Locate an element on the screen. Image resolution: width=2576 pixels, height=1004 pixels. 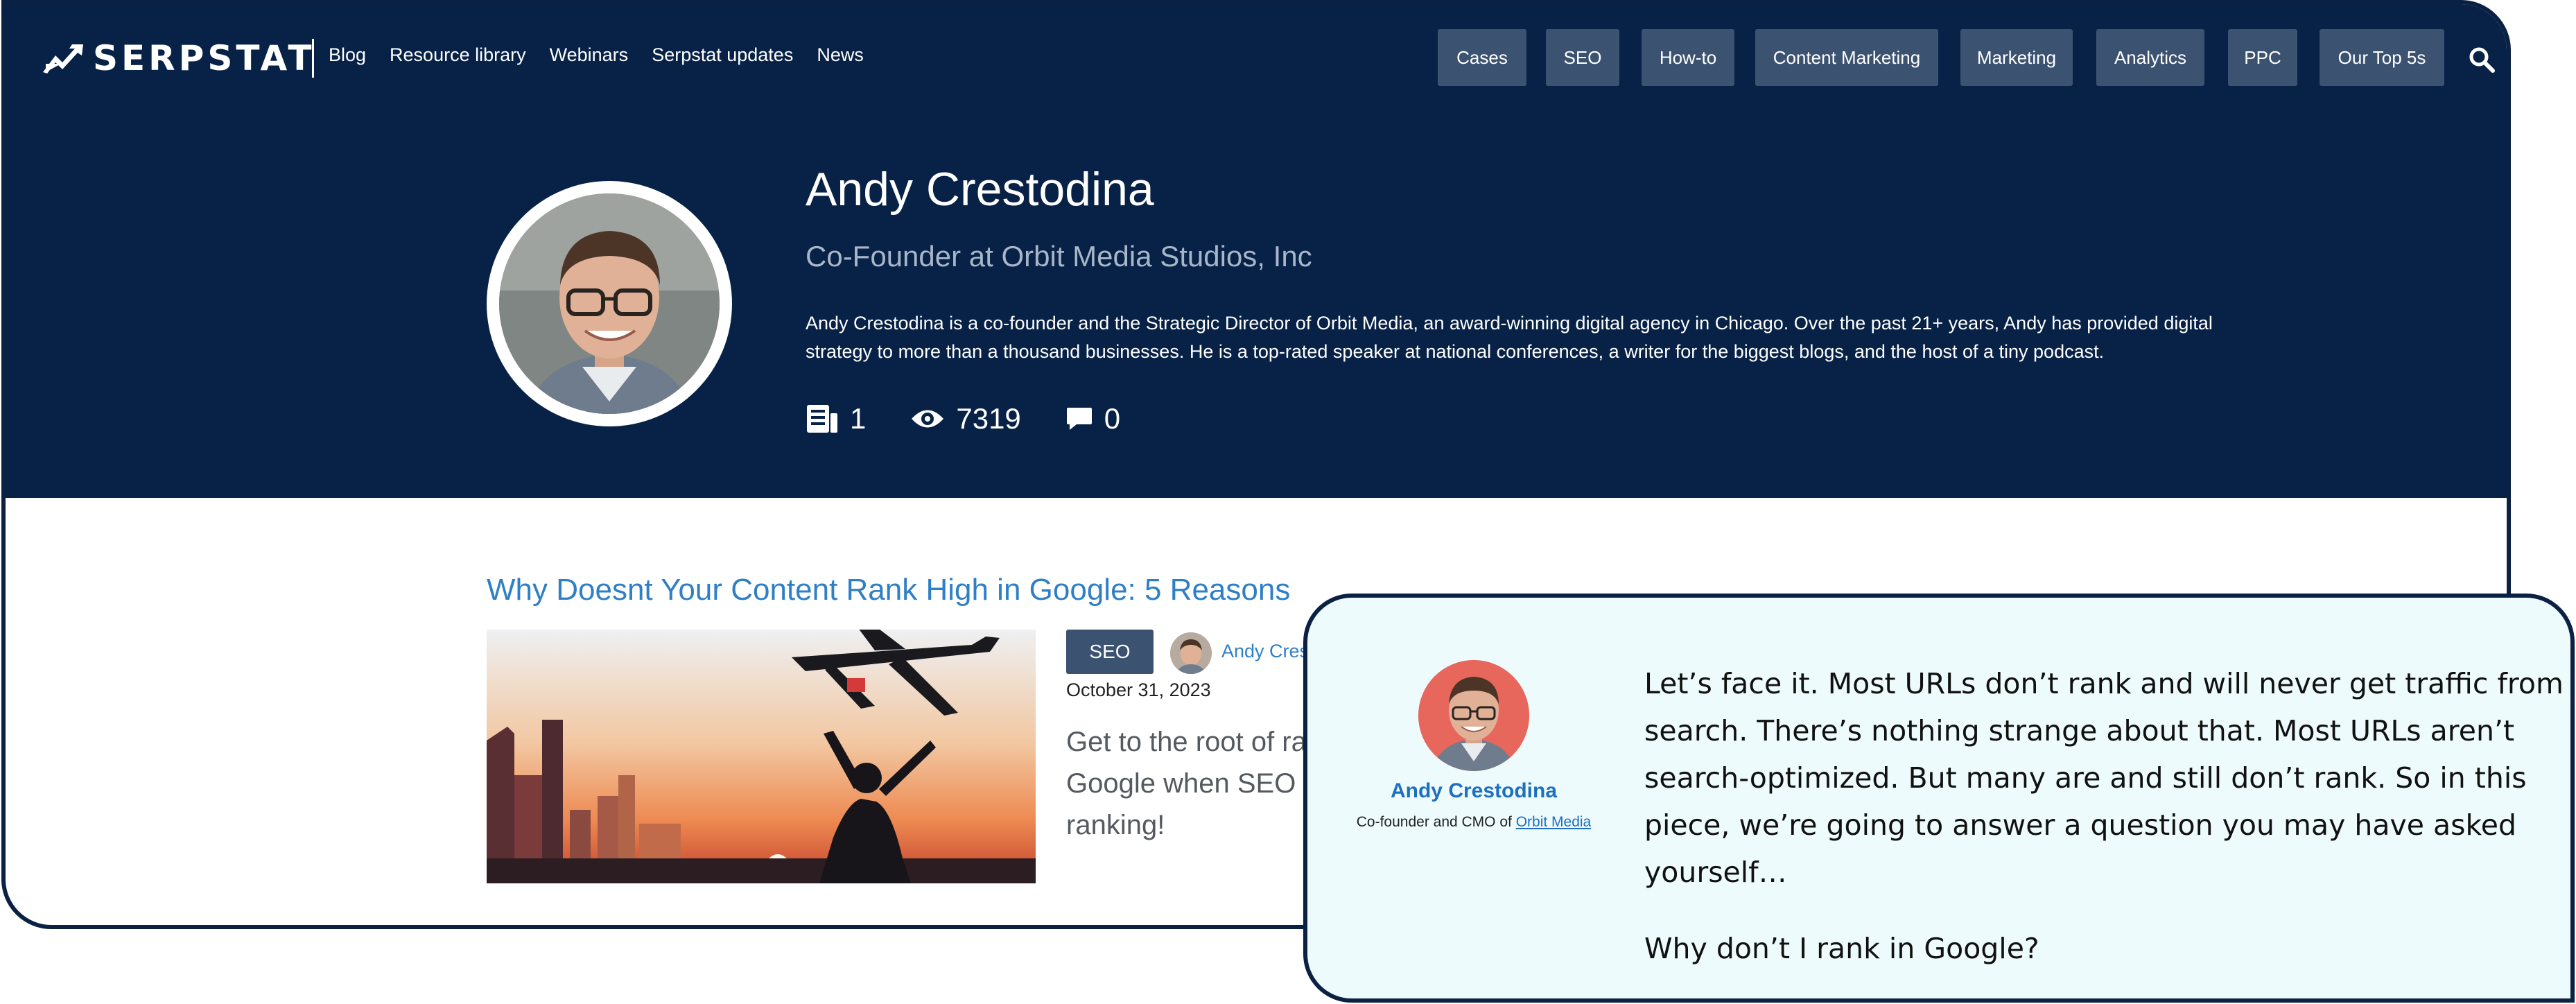
nav-webinars: Webinars is located at coordinates (589, 55).